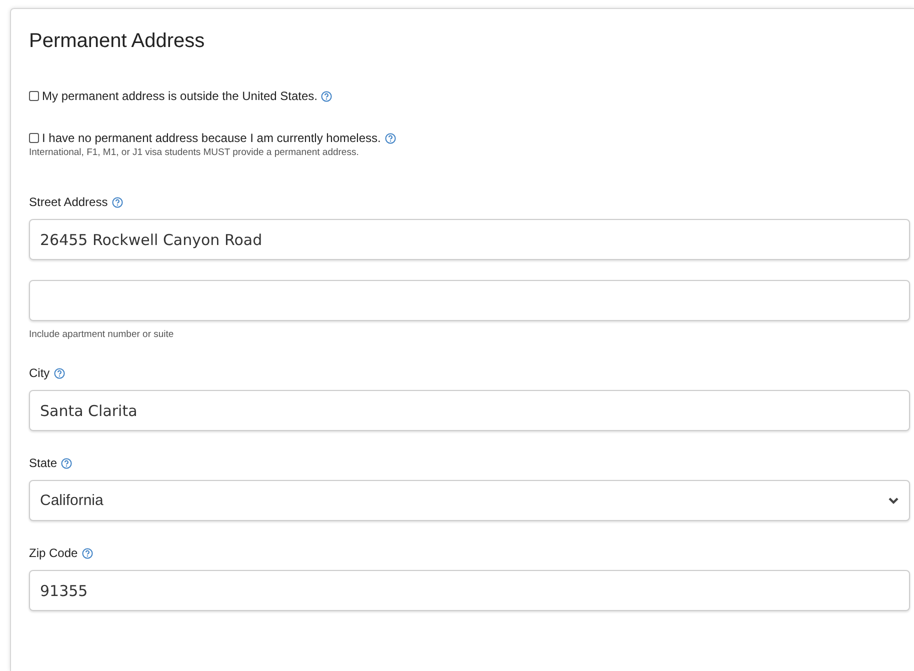  I want to click on checkbox-label: I have no permanent address because I am currently homeless., so click(211, 138).